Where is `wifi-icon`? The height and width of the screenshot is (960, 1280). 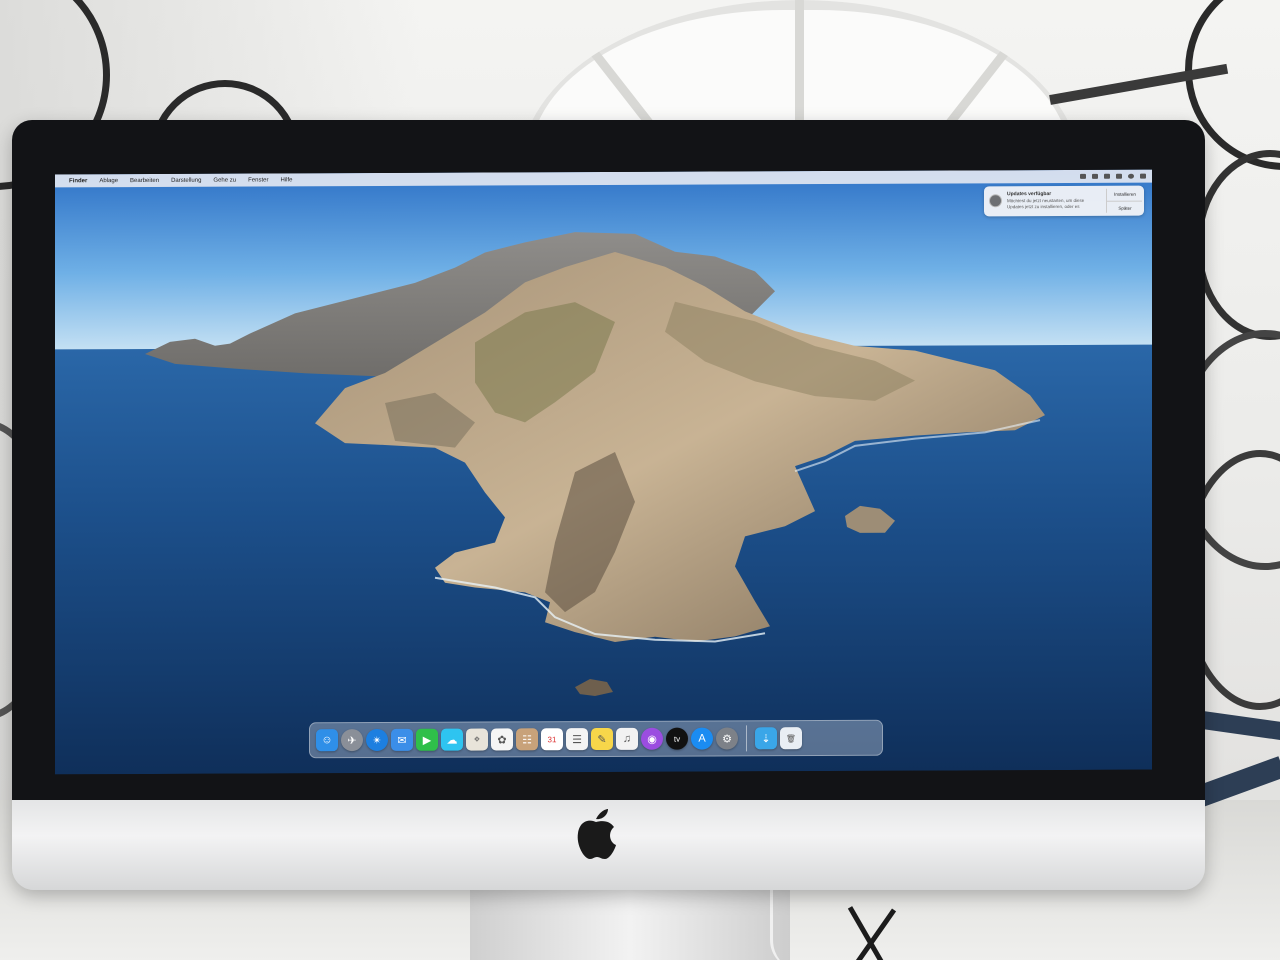 wifi-icon is located at coordinates (1083, 176).